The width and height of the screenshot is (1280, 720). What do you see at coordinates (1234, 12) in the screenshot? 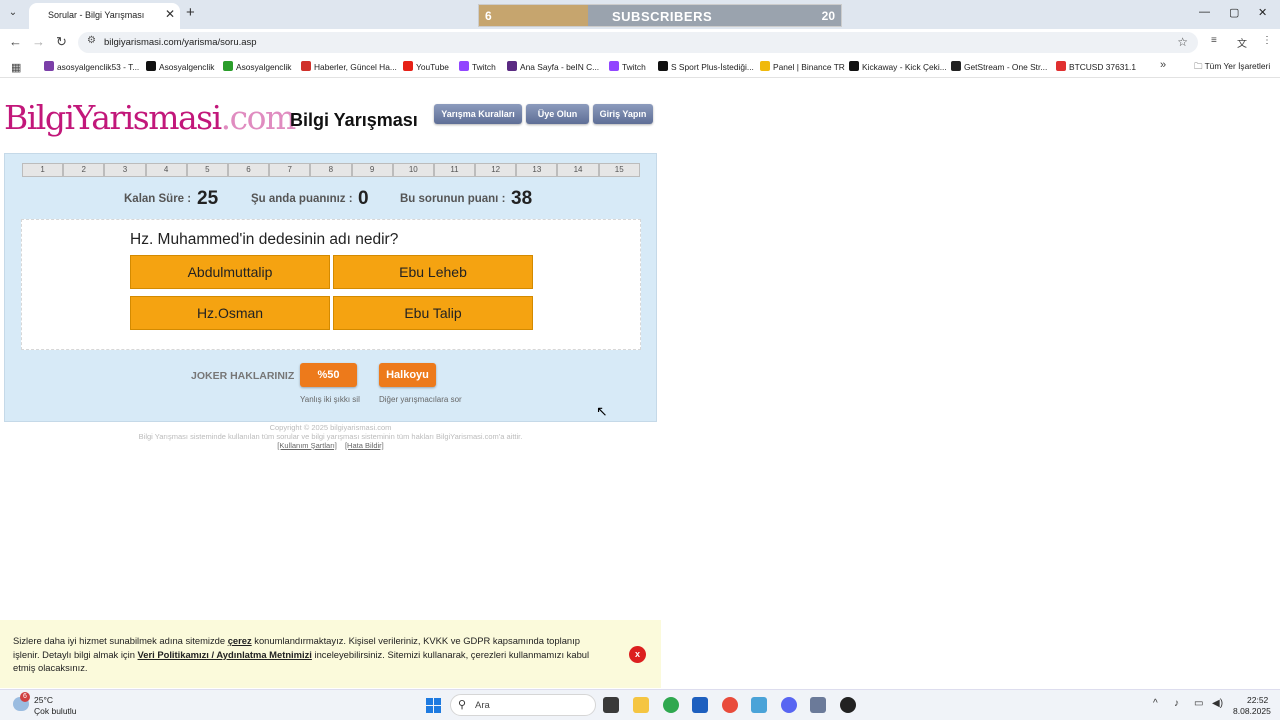
I see `restore-icon: ▢` at bounding box center [1234, 12].